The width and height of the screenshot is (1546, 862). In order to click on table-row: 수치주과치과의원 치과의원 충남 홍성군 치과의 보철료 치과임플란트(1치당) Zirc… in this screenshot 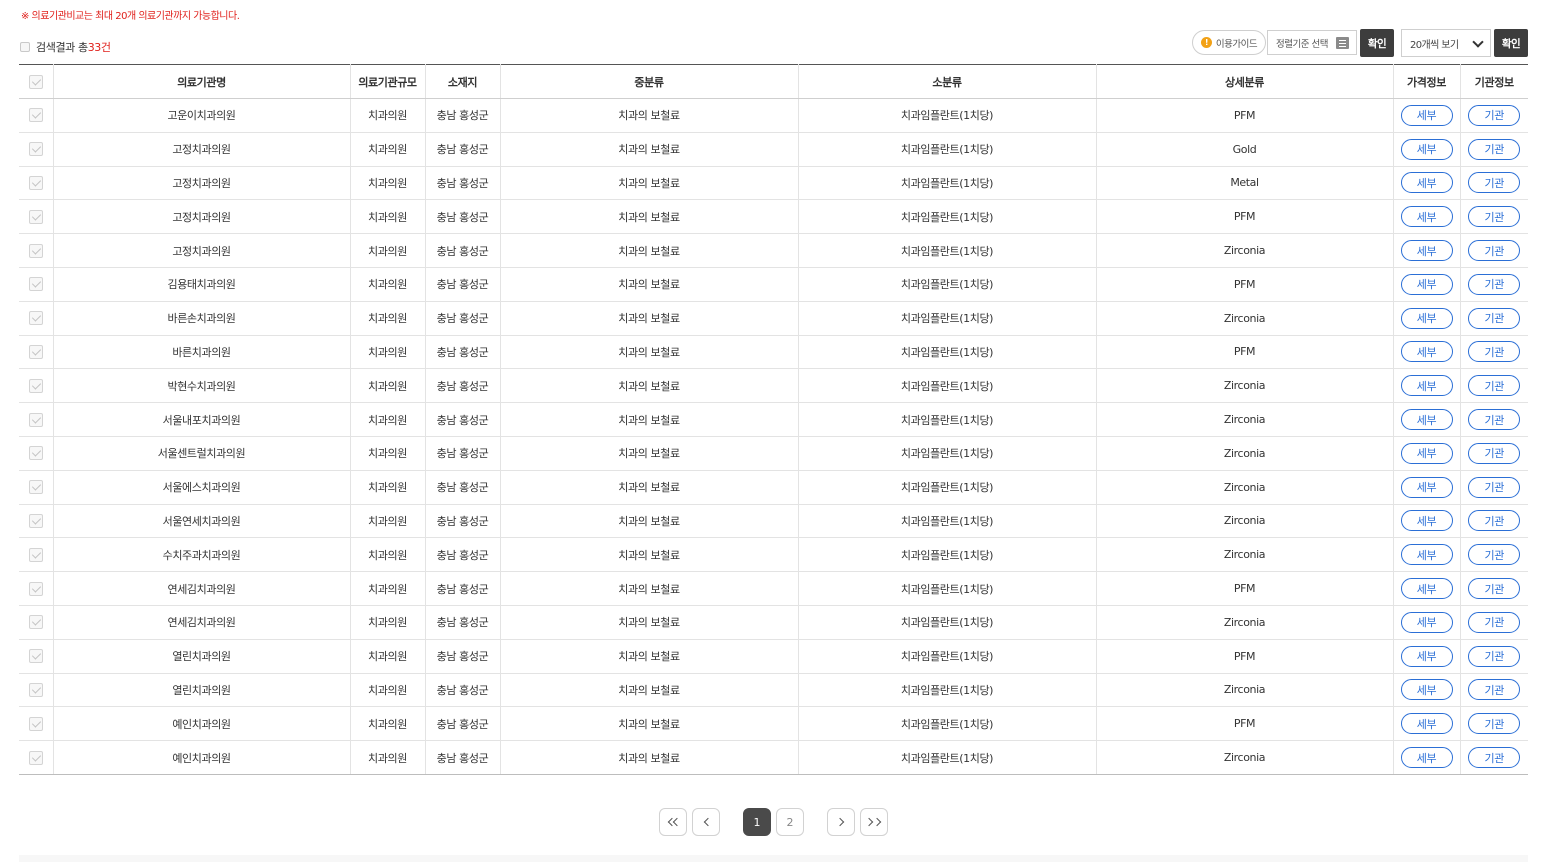, I will do `click(773, 555)`.